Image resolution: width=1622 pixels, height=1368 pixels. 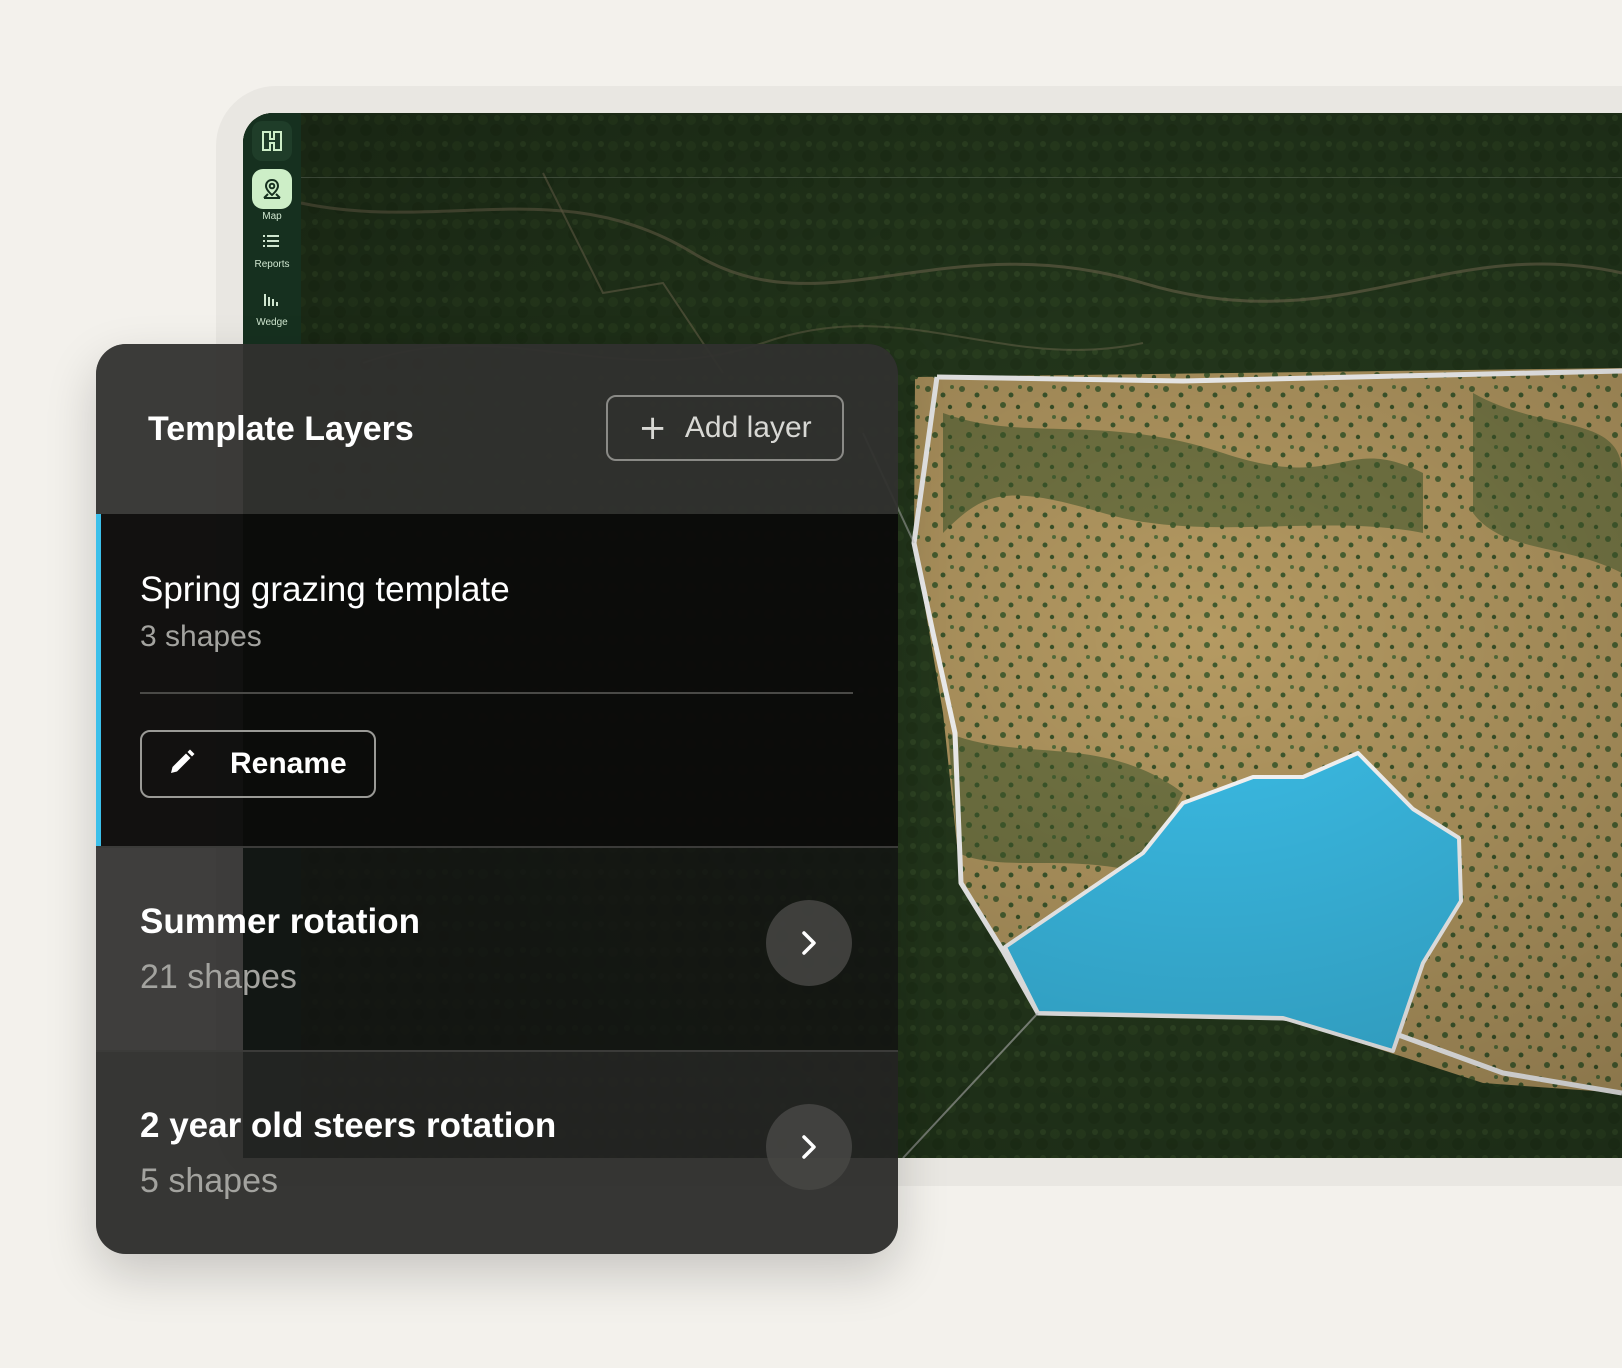 I want to click on layer-shape-count: 21 shapes, so click(x=218, y=977).